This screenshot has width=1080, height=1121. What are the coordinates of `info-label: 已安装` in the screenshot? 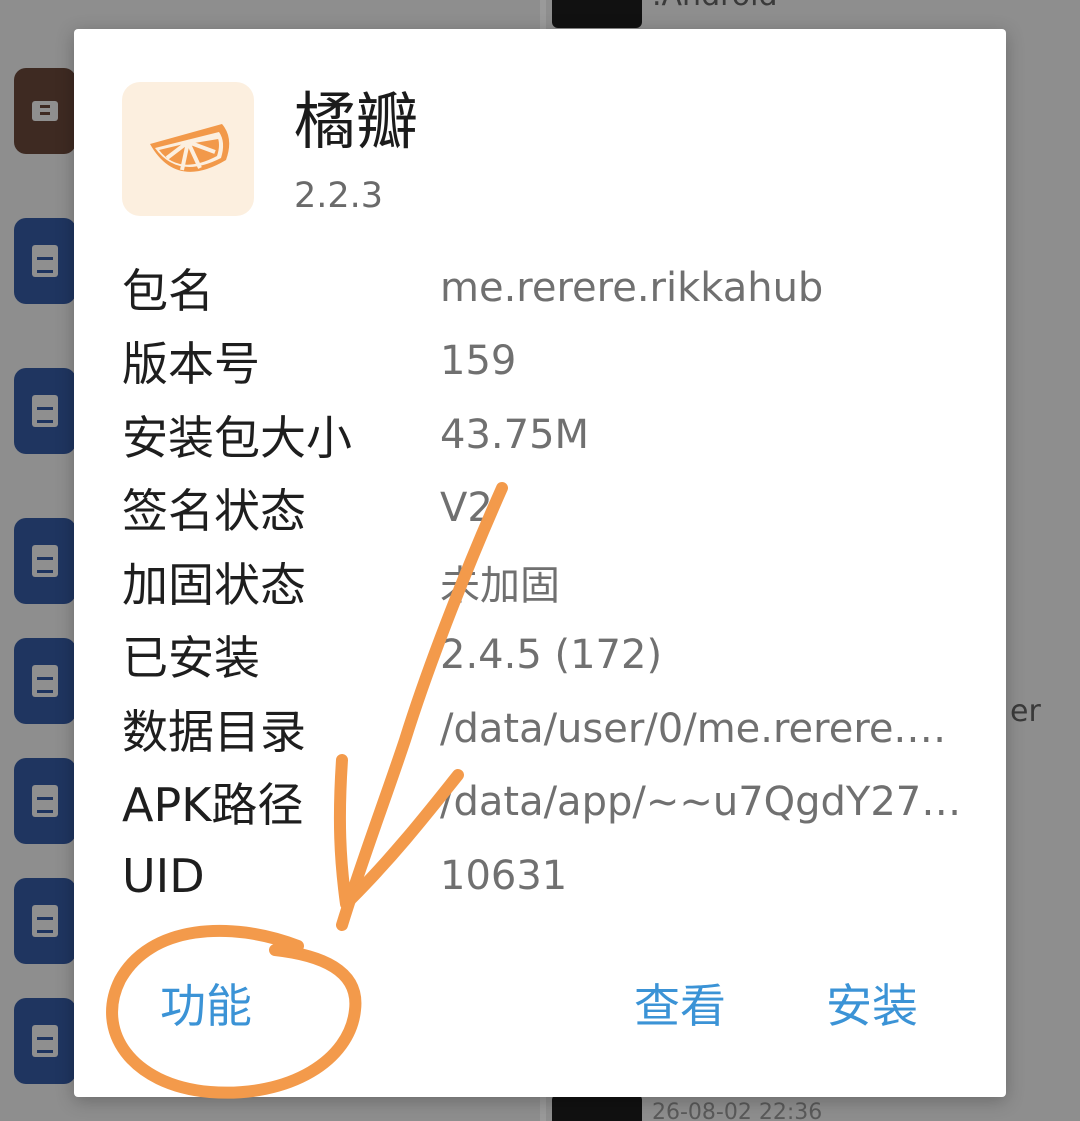 It's located at (191, 658).